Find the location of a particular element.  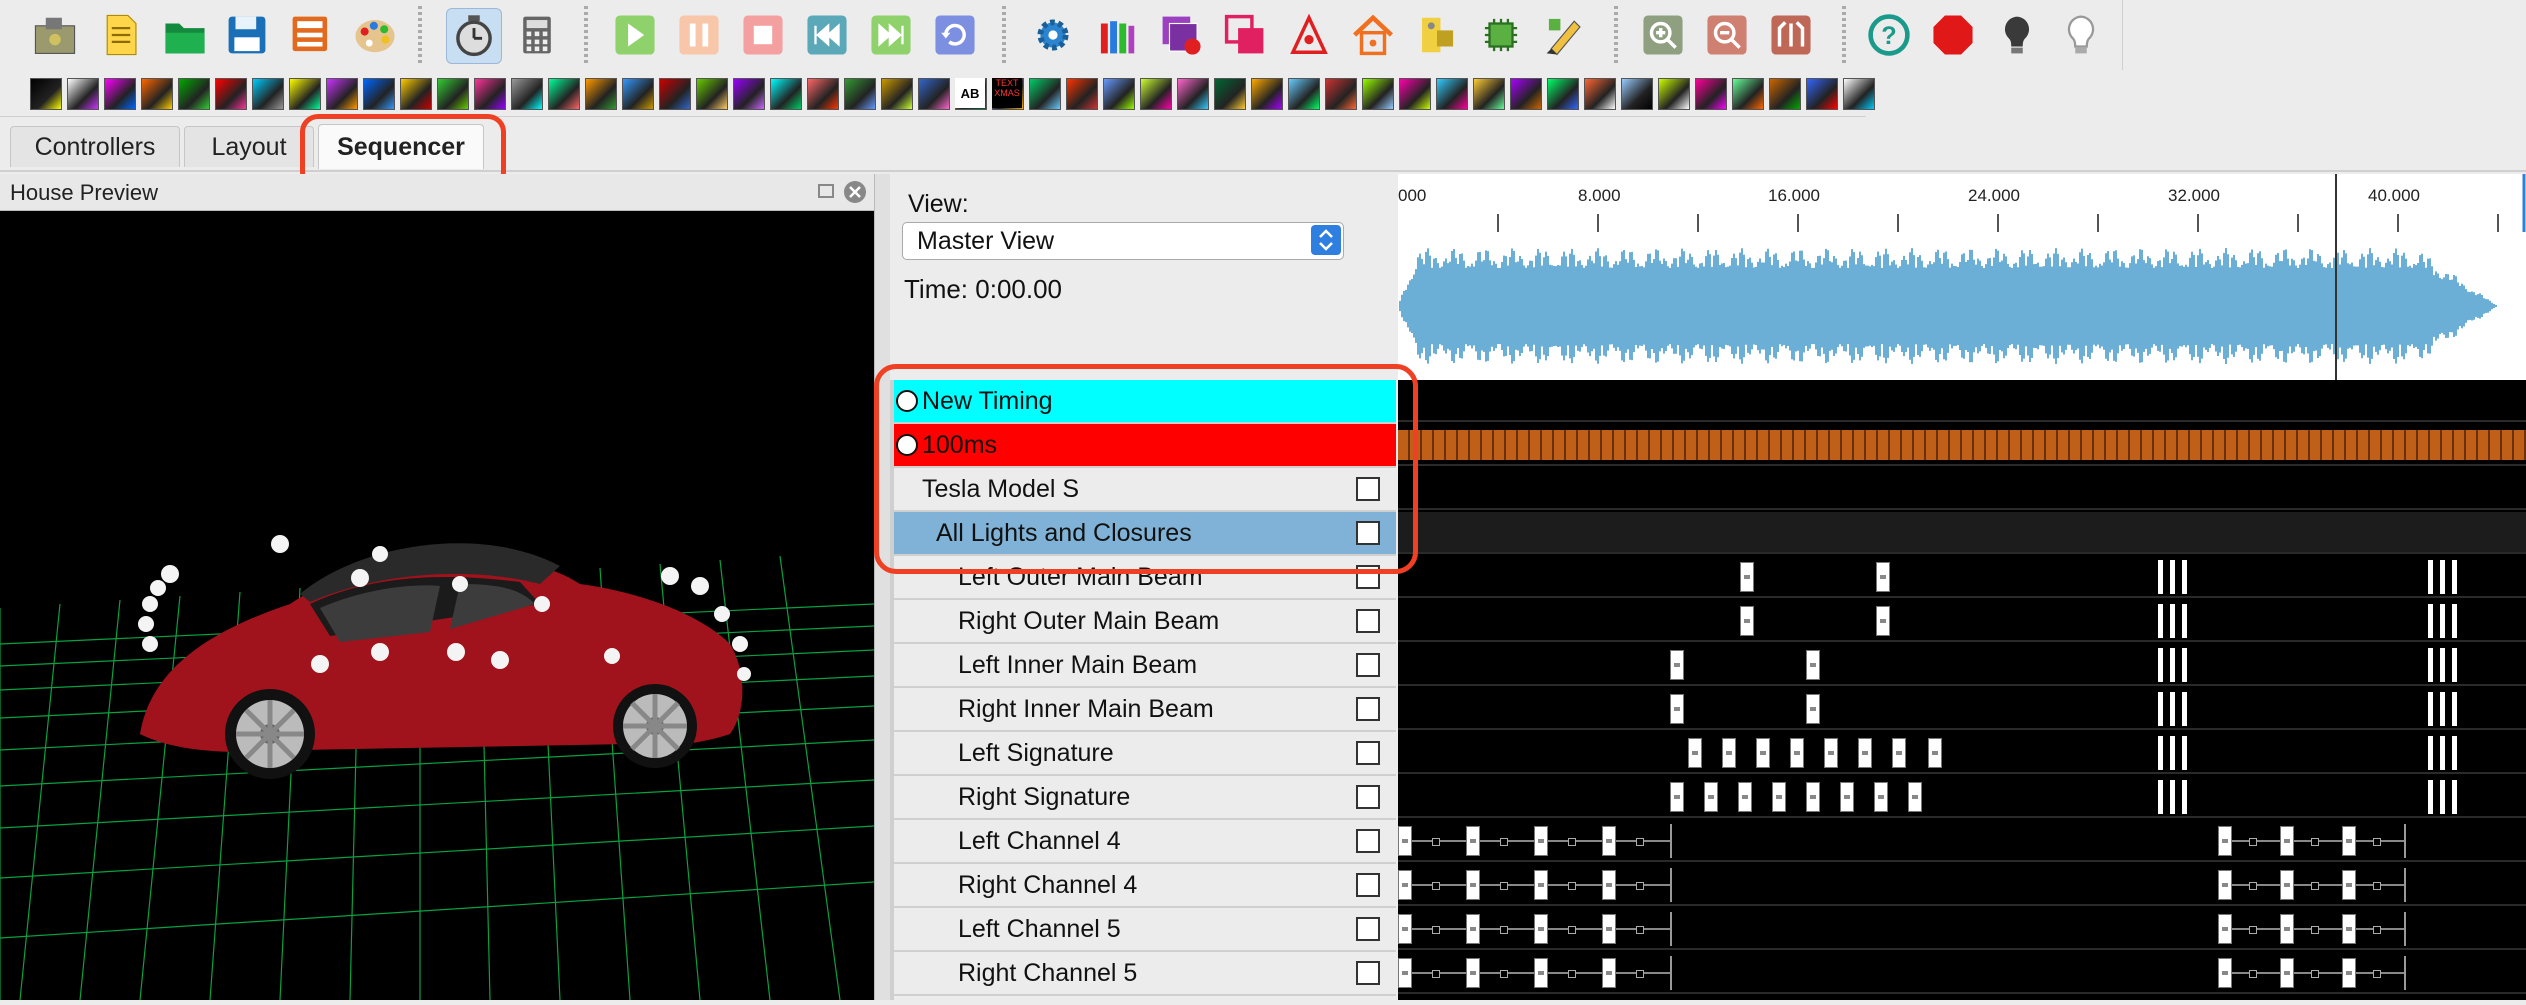

sequencer-row-6: Left Inner Main Beam is located at coordinates (1143, 666).